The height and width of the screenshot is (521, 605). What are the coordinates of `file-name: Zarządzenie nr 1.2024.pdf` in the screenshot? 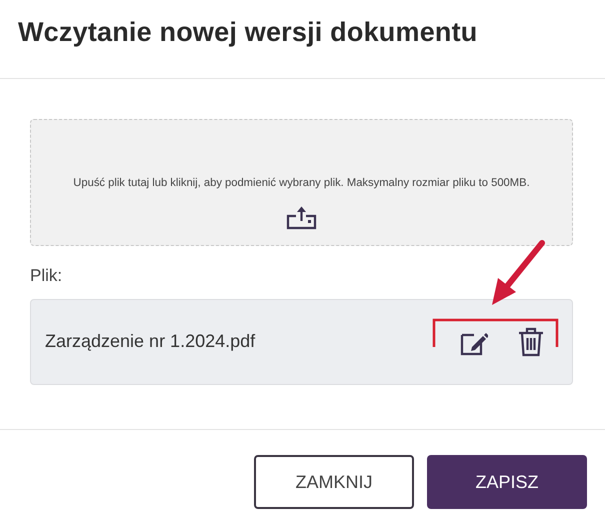 It's located at (150, 341).